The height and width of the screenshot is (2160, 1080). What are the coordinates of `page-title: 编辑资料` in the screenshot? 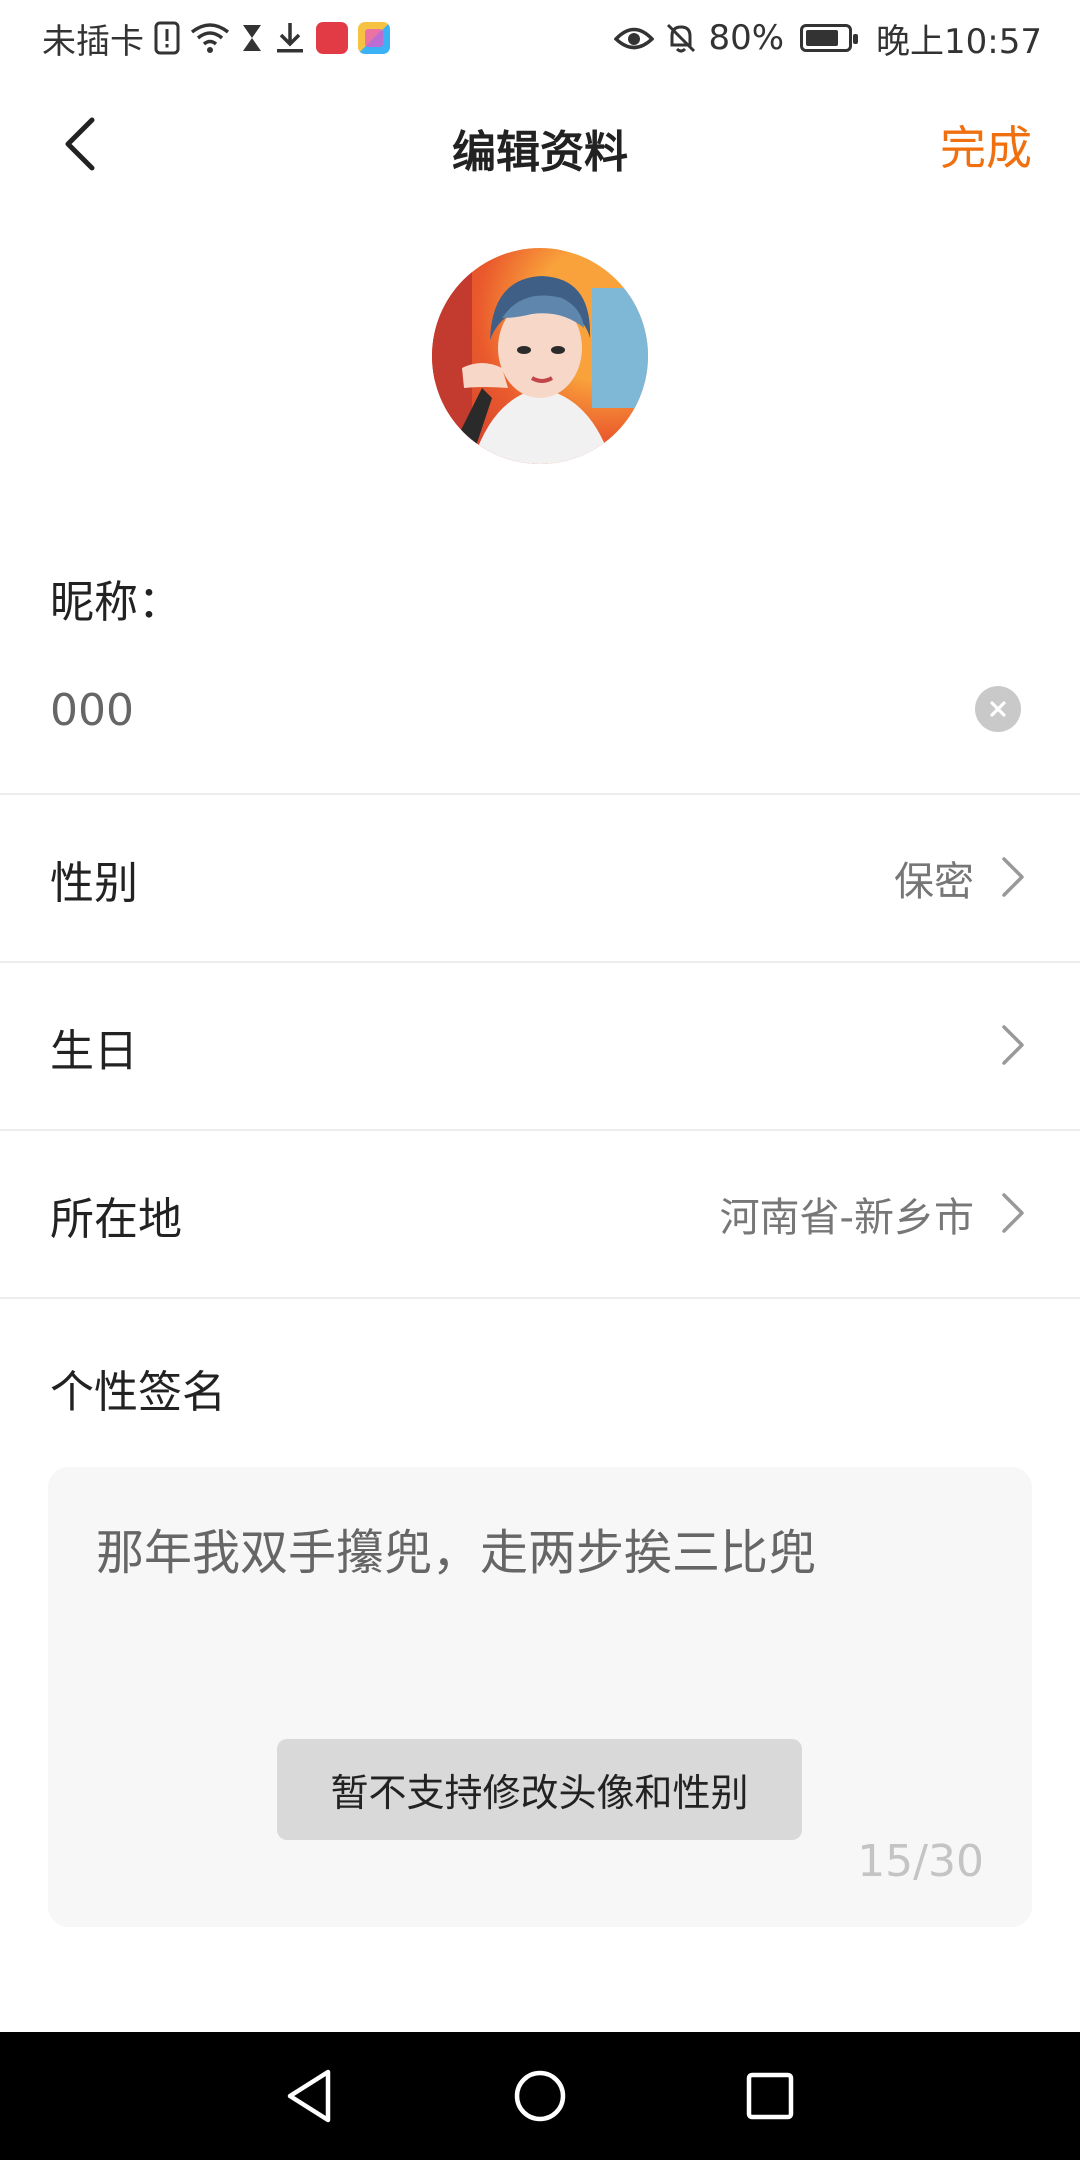 It's located at (540, 152).